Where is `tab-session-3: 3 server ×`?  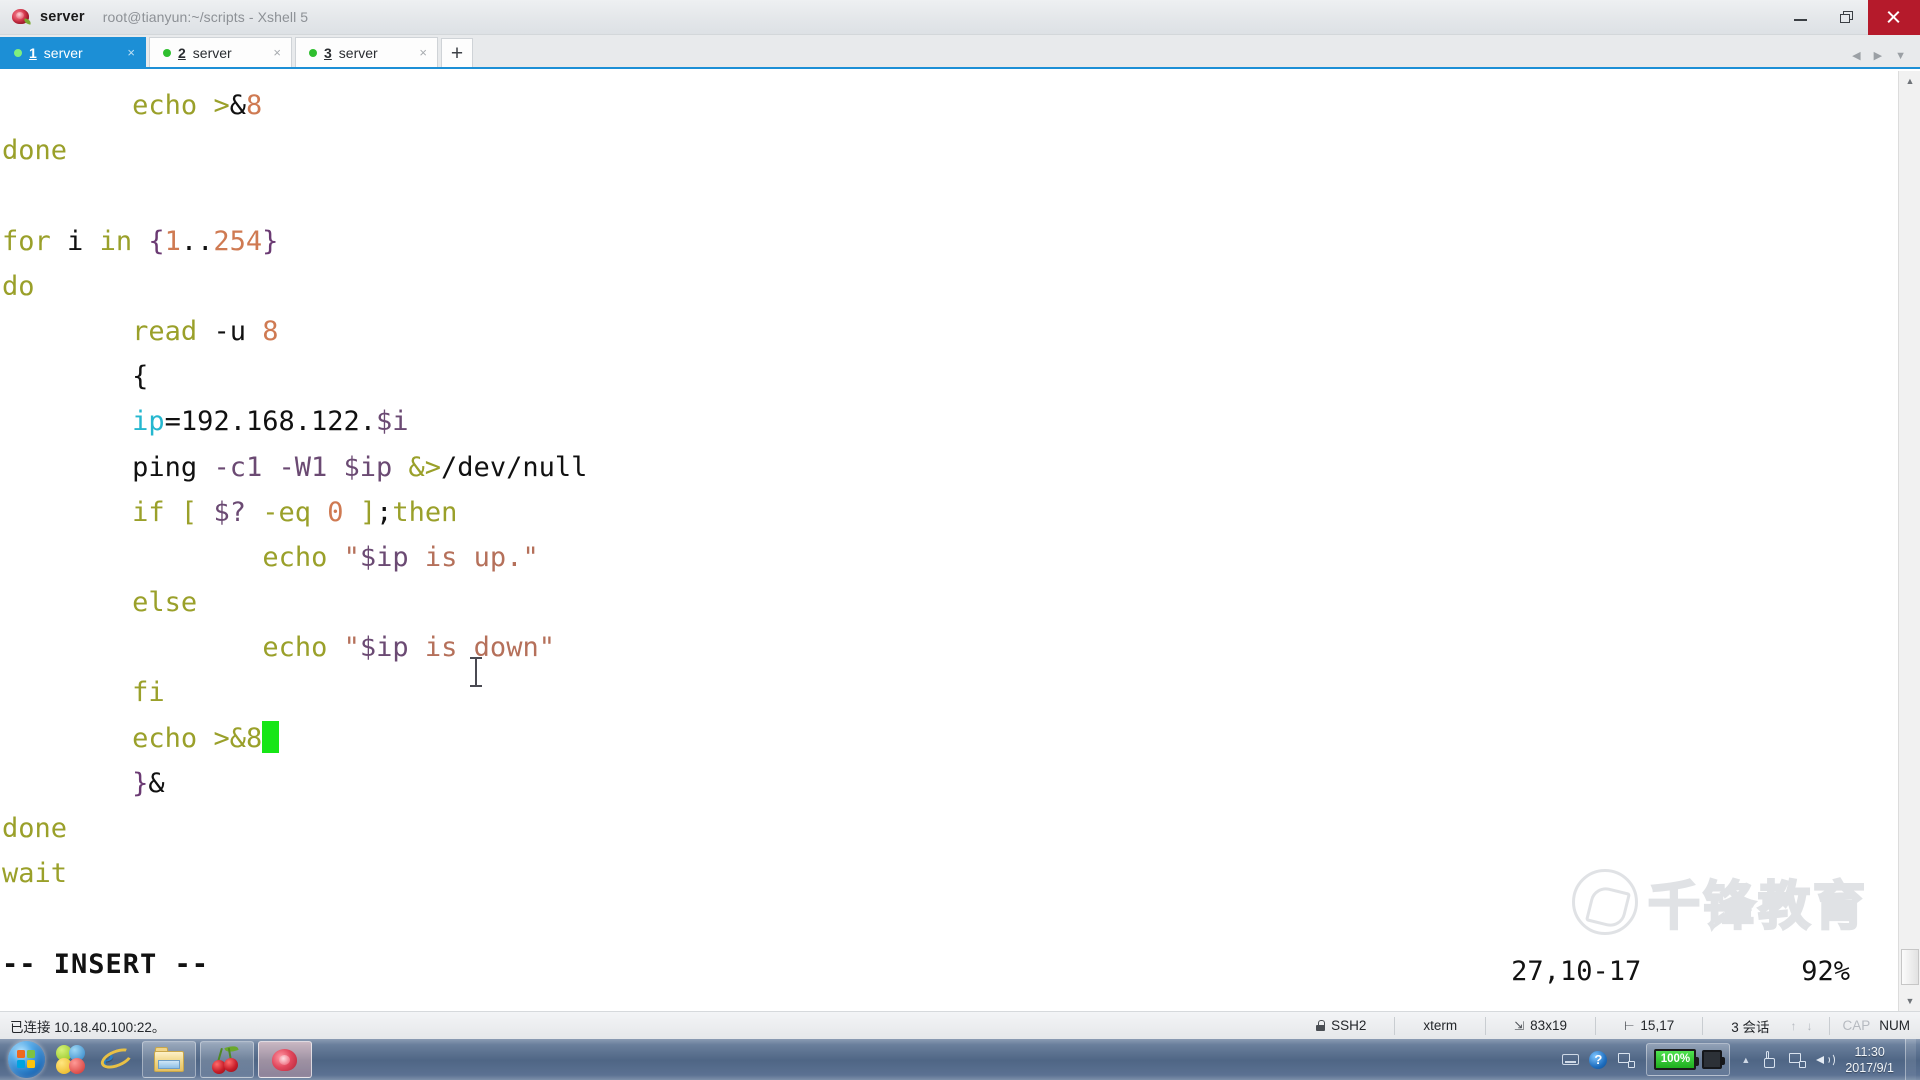 tab-session-3: 3 server × is located at coordinates (366, 52).